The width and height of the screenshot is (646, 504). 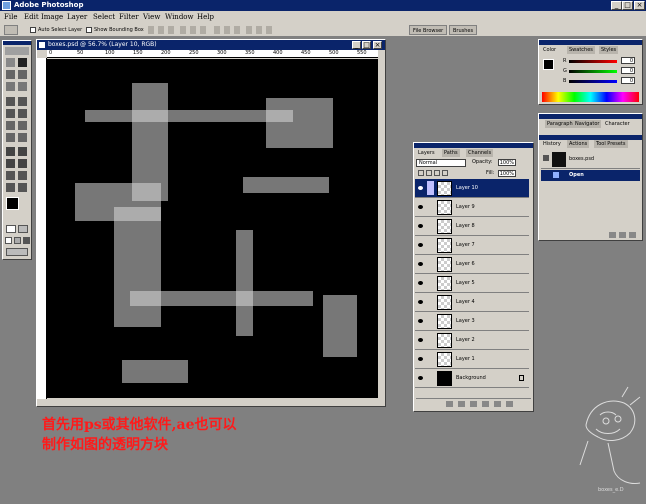 What do you see at coordinates (151, 30) in the screenshot?
I see `align-top-icon` at bounding box center [151, 30].